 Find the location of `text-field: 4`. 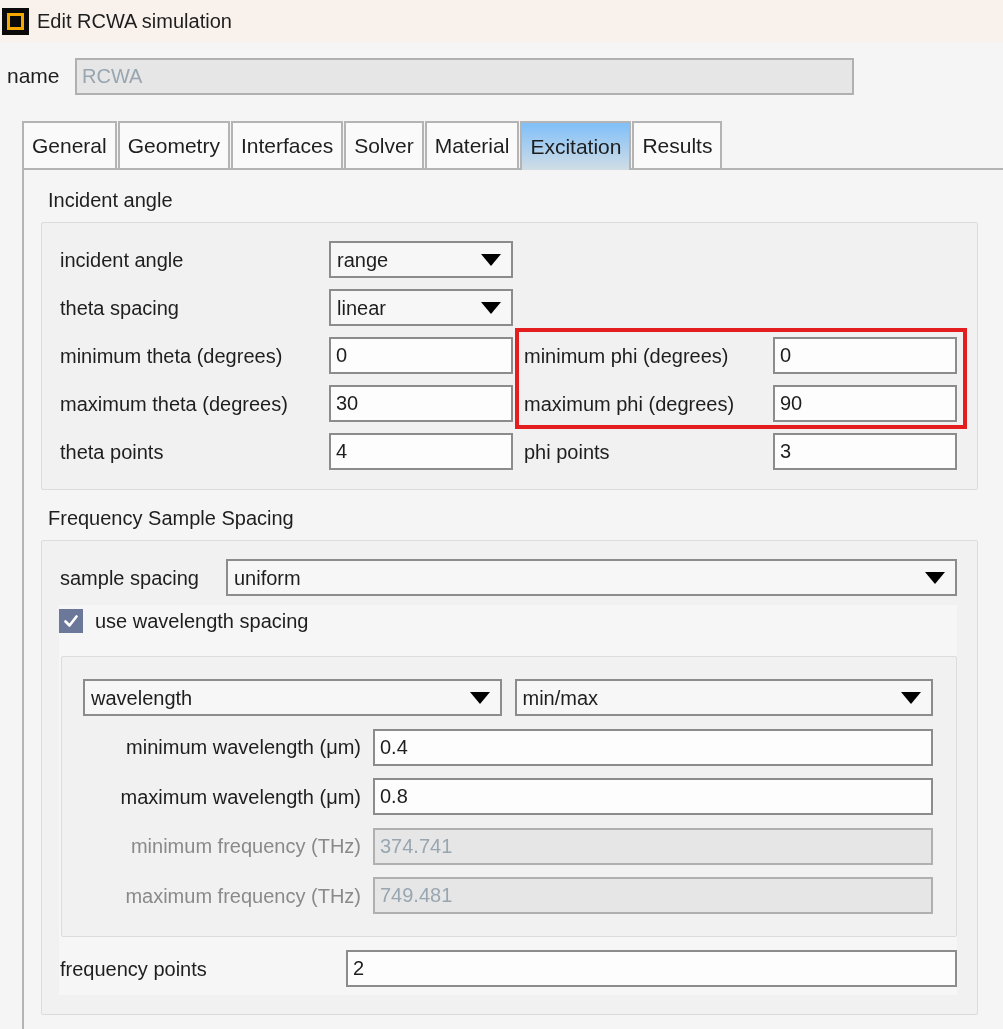

text-field: 4 is located at coordinates (421, 451).